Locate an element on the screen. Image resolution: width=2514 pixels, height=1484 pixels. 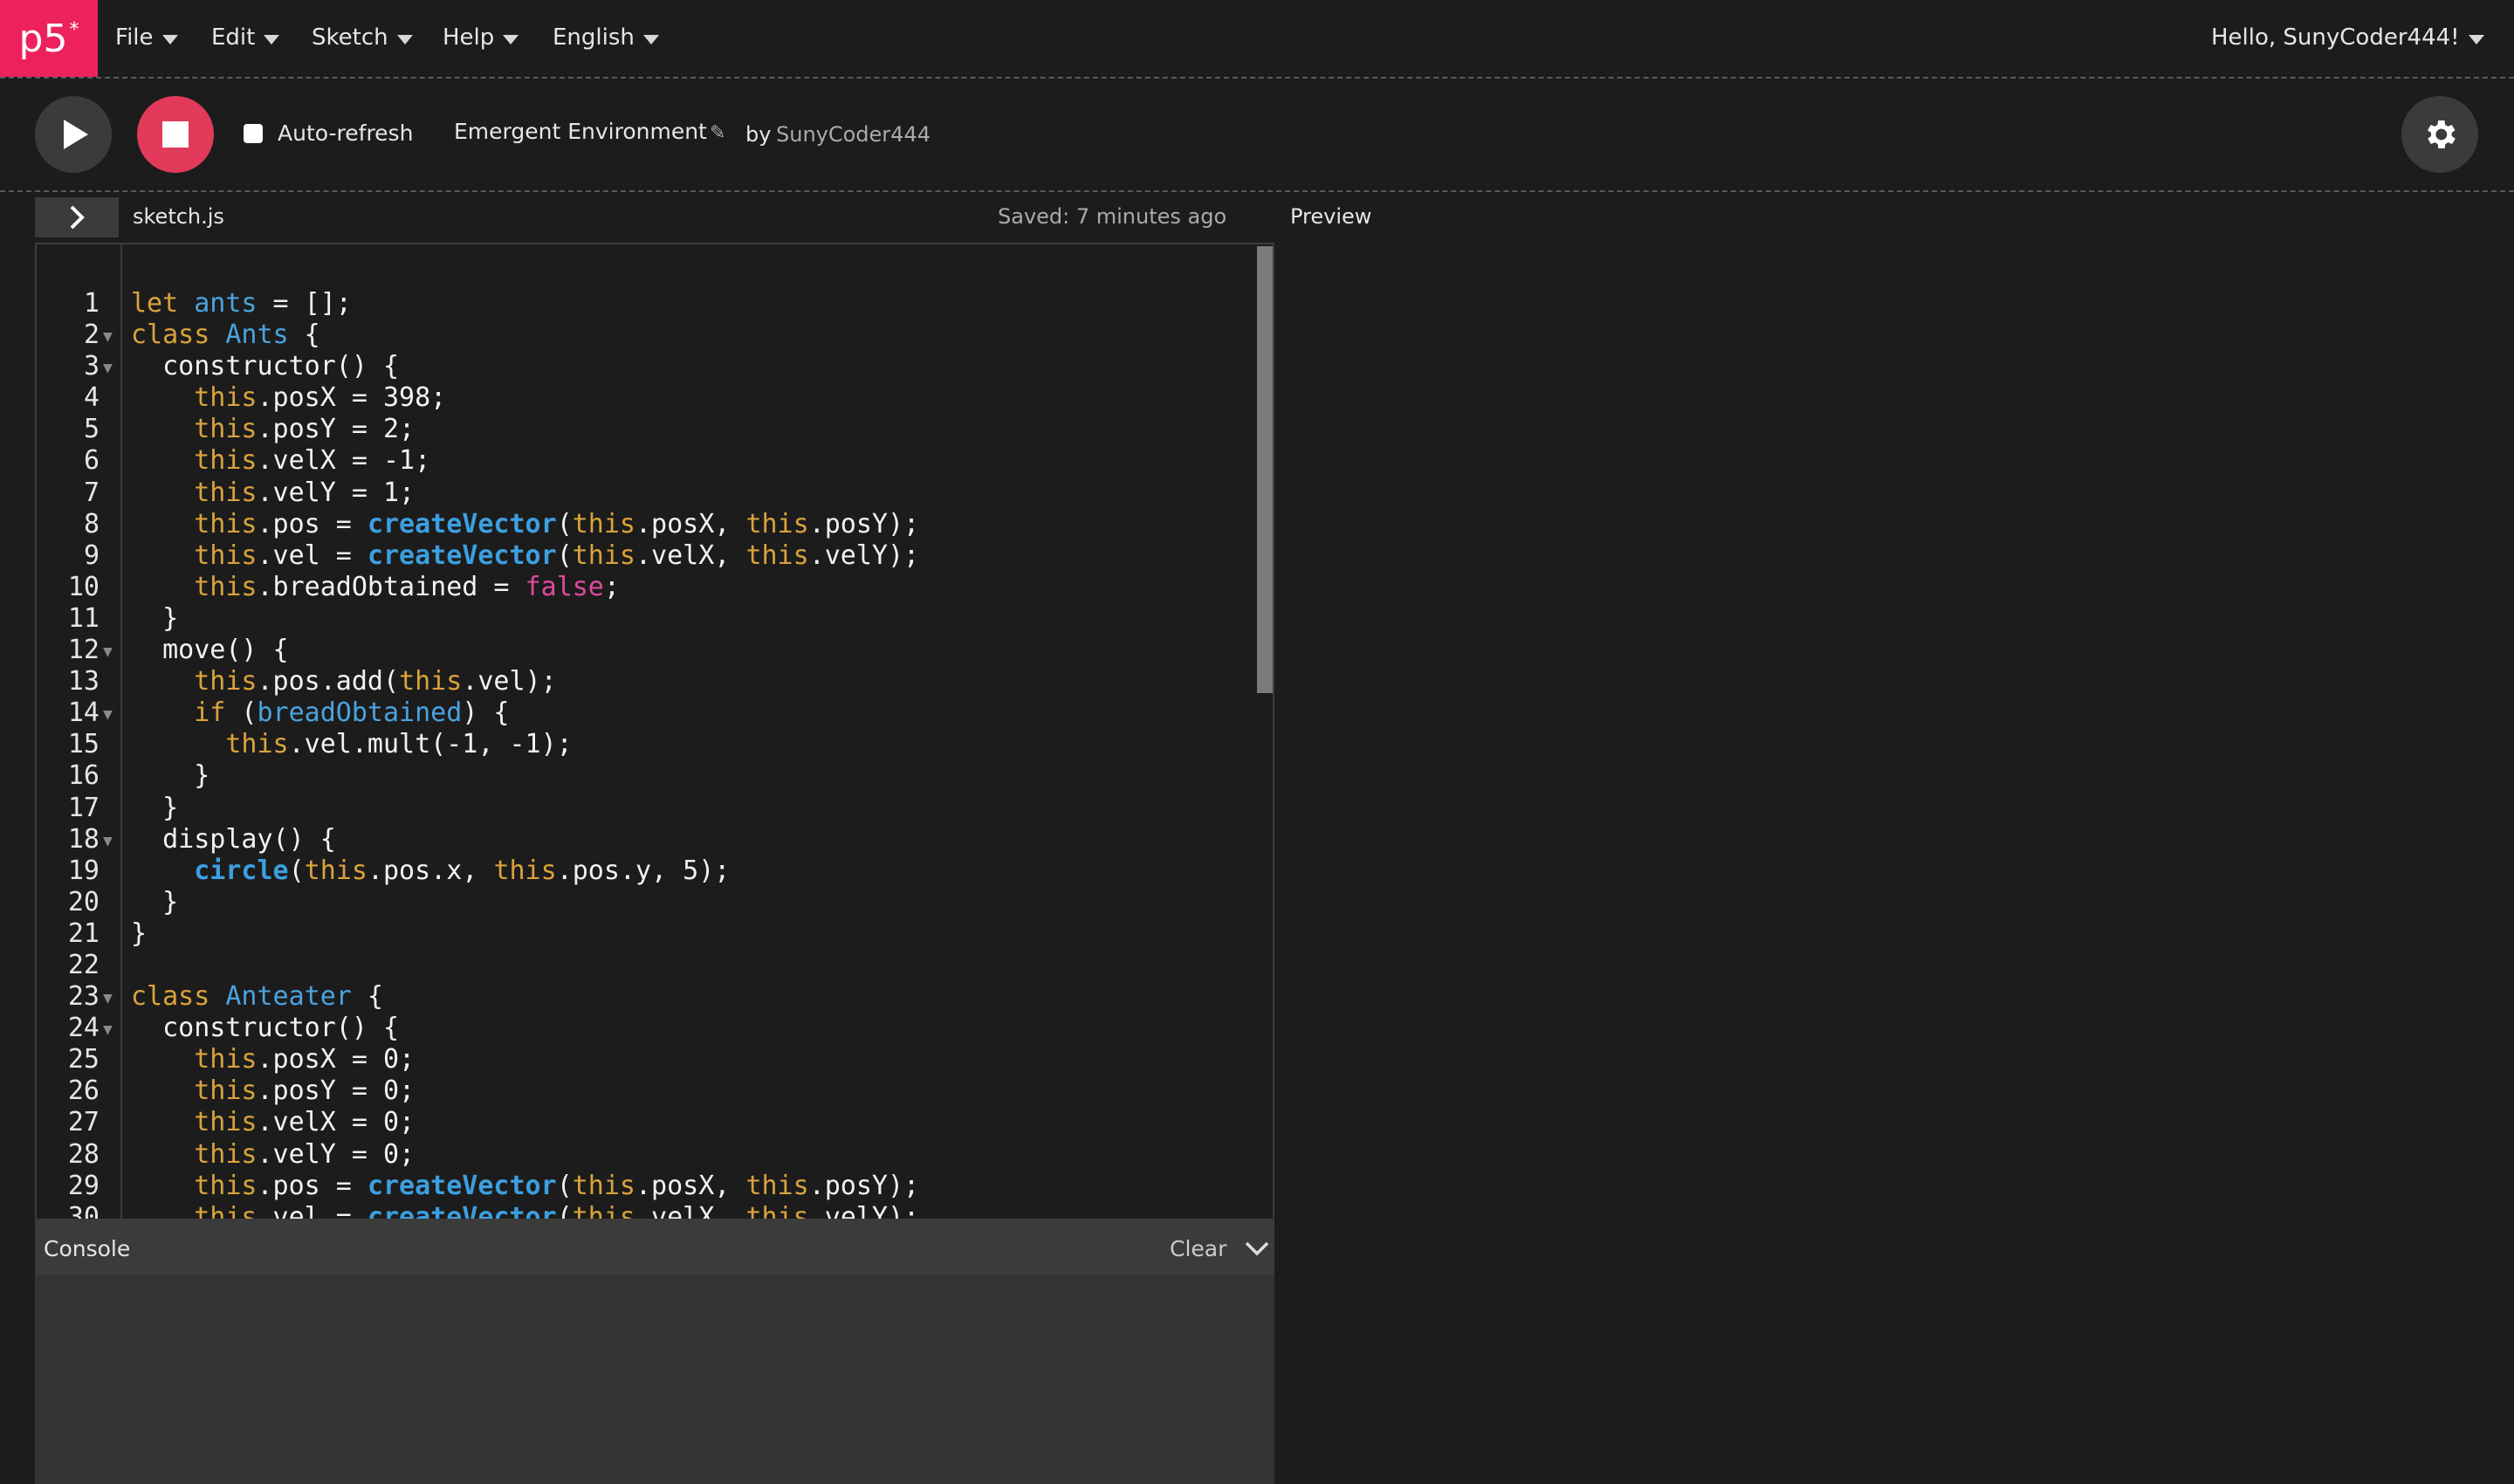
line-number: 22 is located at coordinates (84, 964).